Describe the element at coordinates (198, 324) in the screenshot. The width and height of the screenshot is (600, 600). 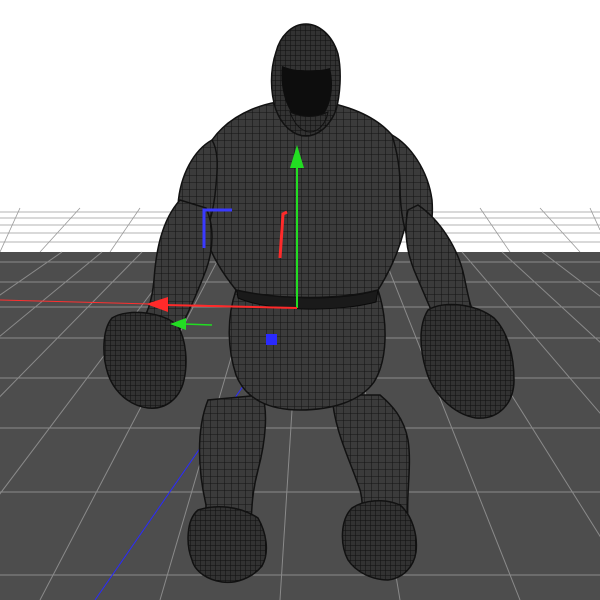
I see `local-y-helper-shaft` at that location.